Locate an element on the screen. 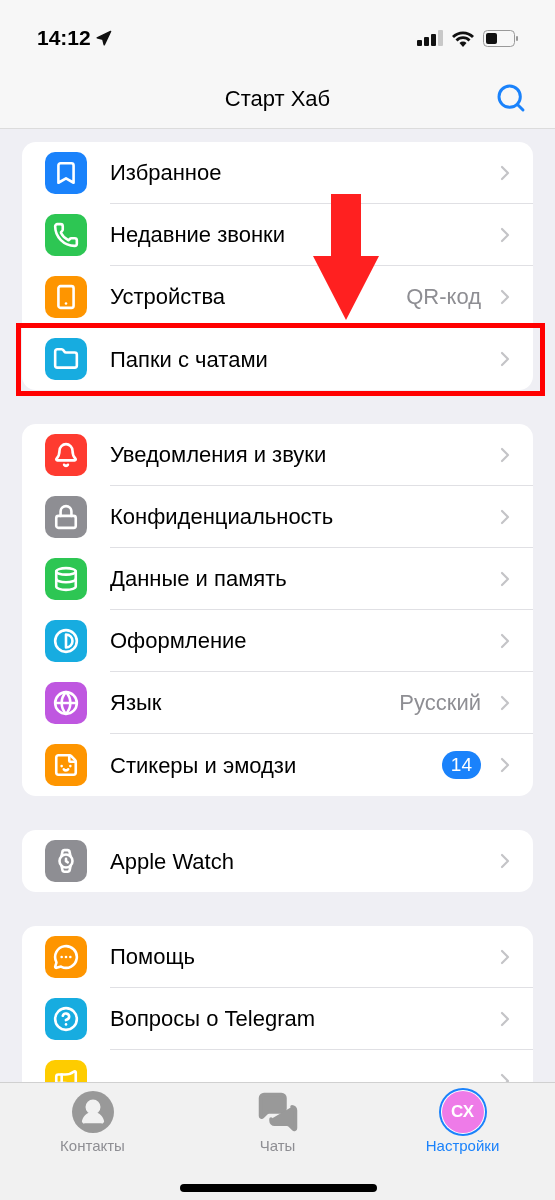 This screenshot has width=555, height=1200. menu-item: Устройства is located at coordinates (258, 296).